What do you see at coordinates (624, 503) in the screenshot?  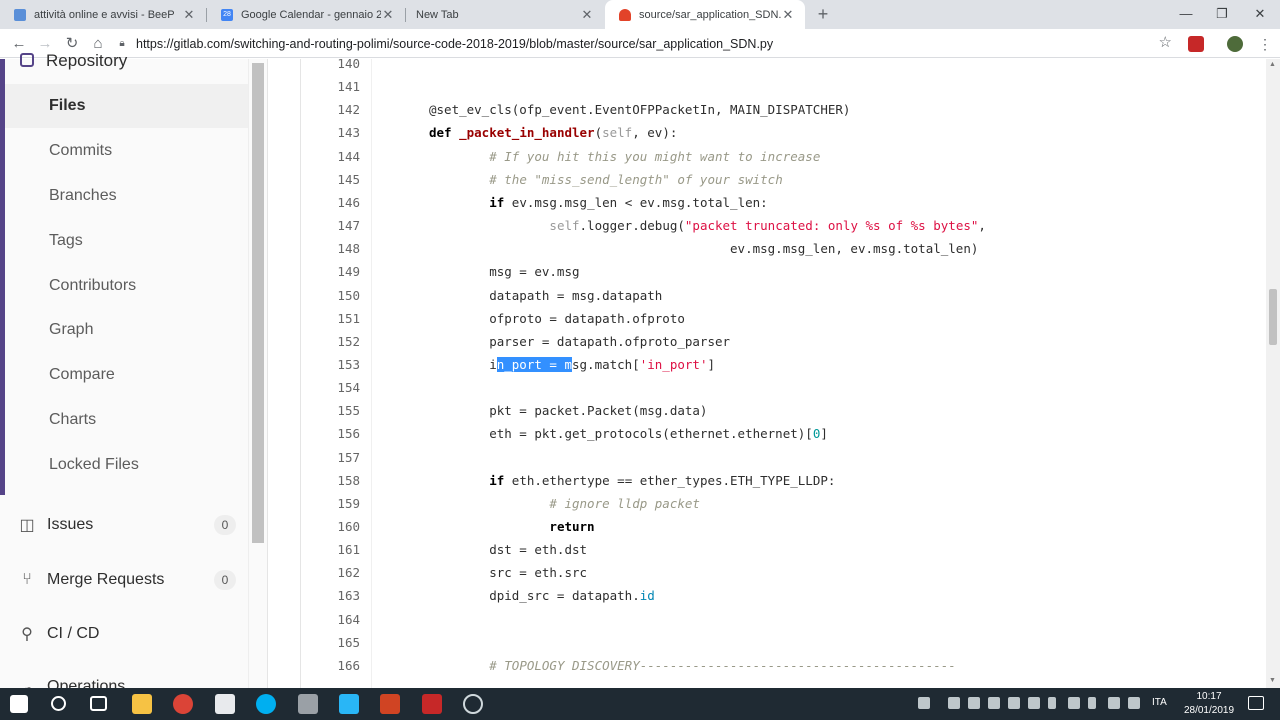 I see `code-token: # ignore lldp packet` at bounding box center [624, 503].